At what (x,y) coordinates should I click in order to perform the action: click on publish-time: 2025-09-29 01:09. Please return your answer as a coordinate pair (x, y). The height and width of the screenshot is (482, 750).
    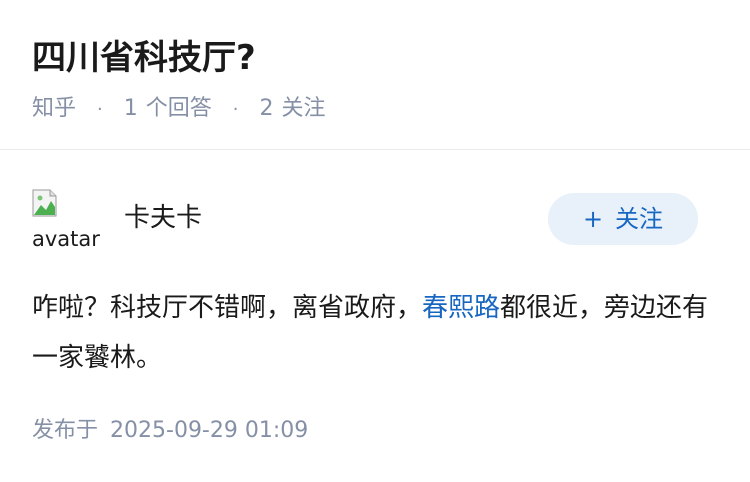
    Looking at the image, I should click on (209, 430).